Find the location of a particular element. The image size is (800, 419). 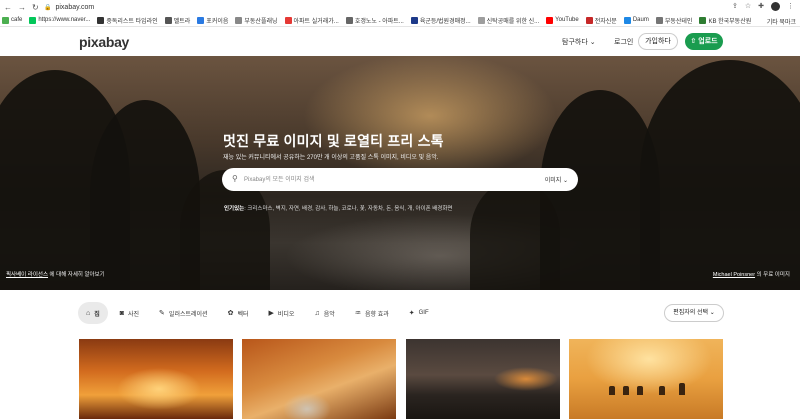

bookmark-item: 부동산테인 is located at coordinates (674, 20).